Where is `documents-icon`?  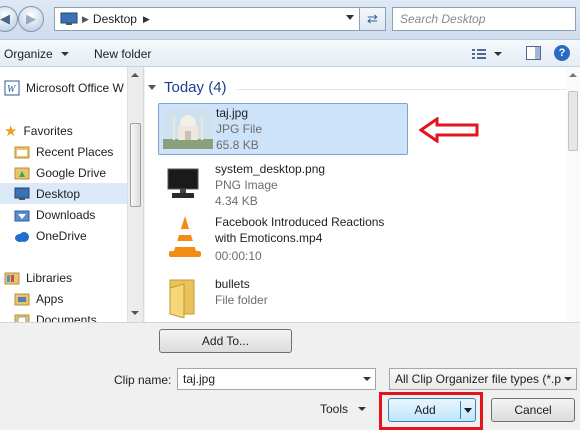 documents-icon is located at coordinates (22, 318).